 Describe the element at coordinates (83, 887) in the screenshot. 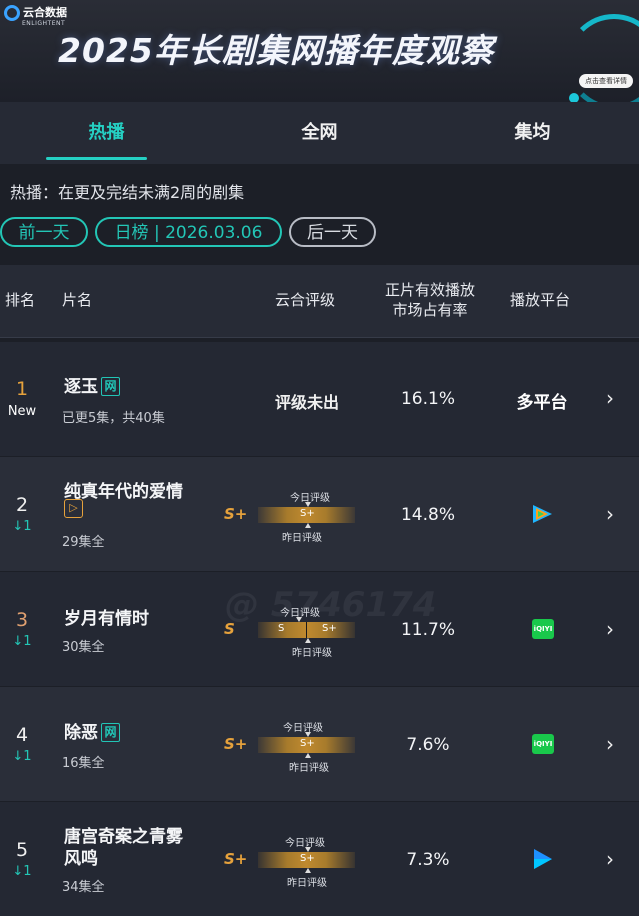

I see `episode-info: 34集全` at that location.